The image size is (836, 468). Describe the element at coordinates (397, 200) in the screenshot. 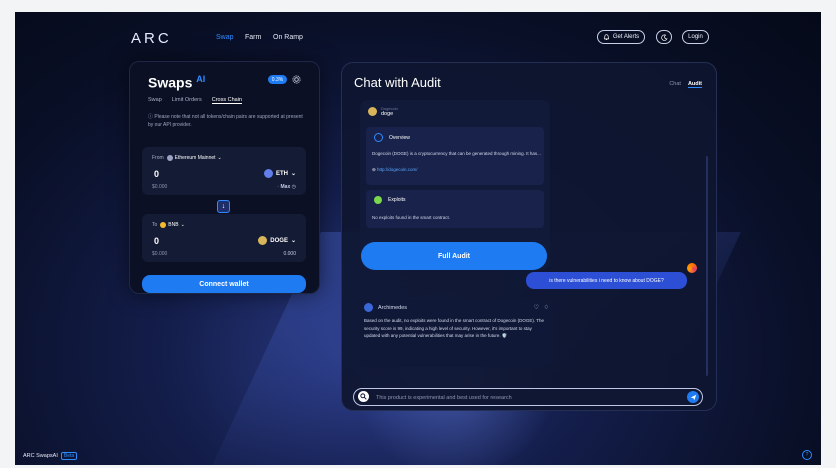

I see `exploits-title: Exploits` at that location.